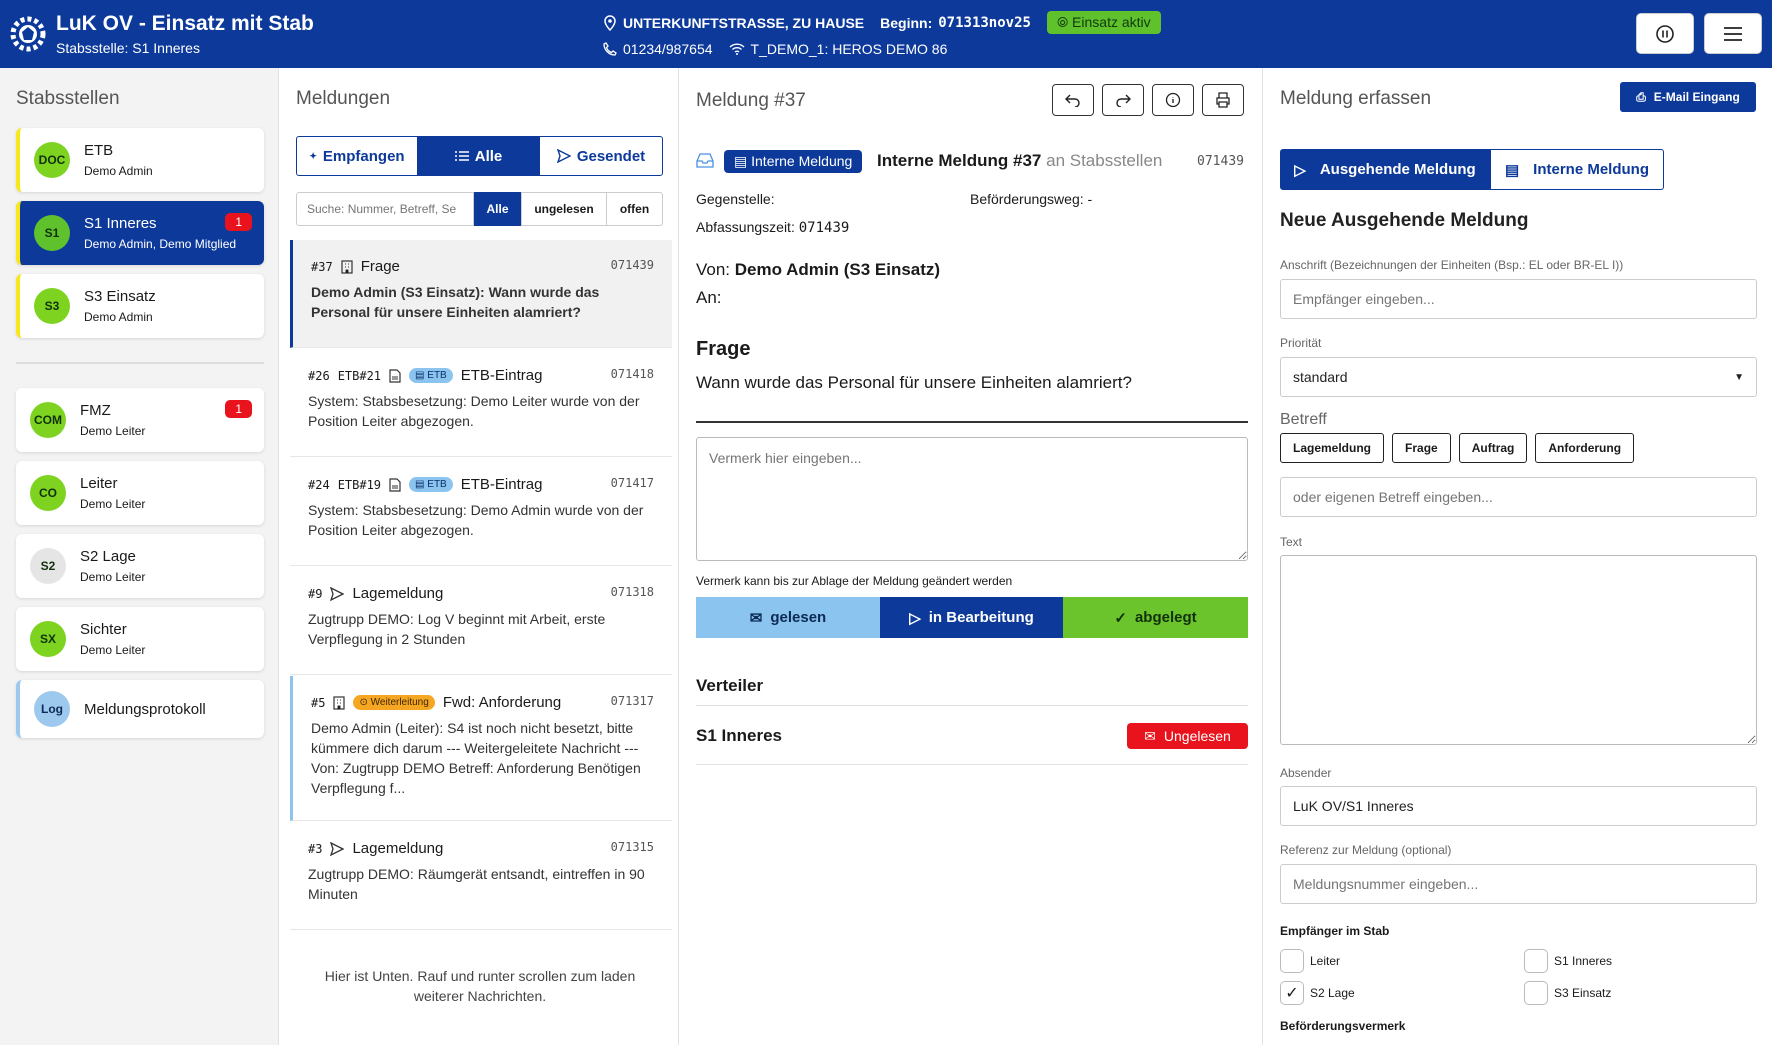 This screenshot has width=1772, height=1045. I want to click on forward-button, so click(1123, 100).